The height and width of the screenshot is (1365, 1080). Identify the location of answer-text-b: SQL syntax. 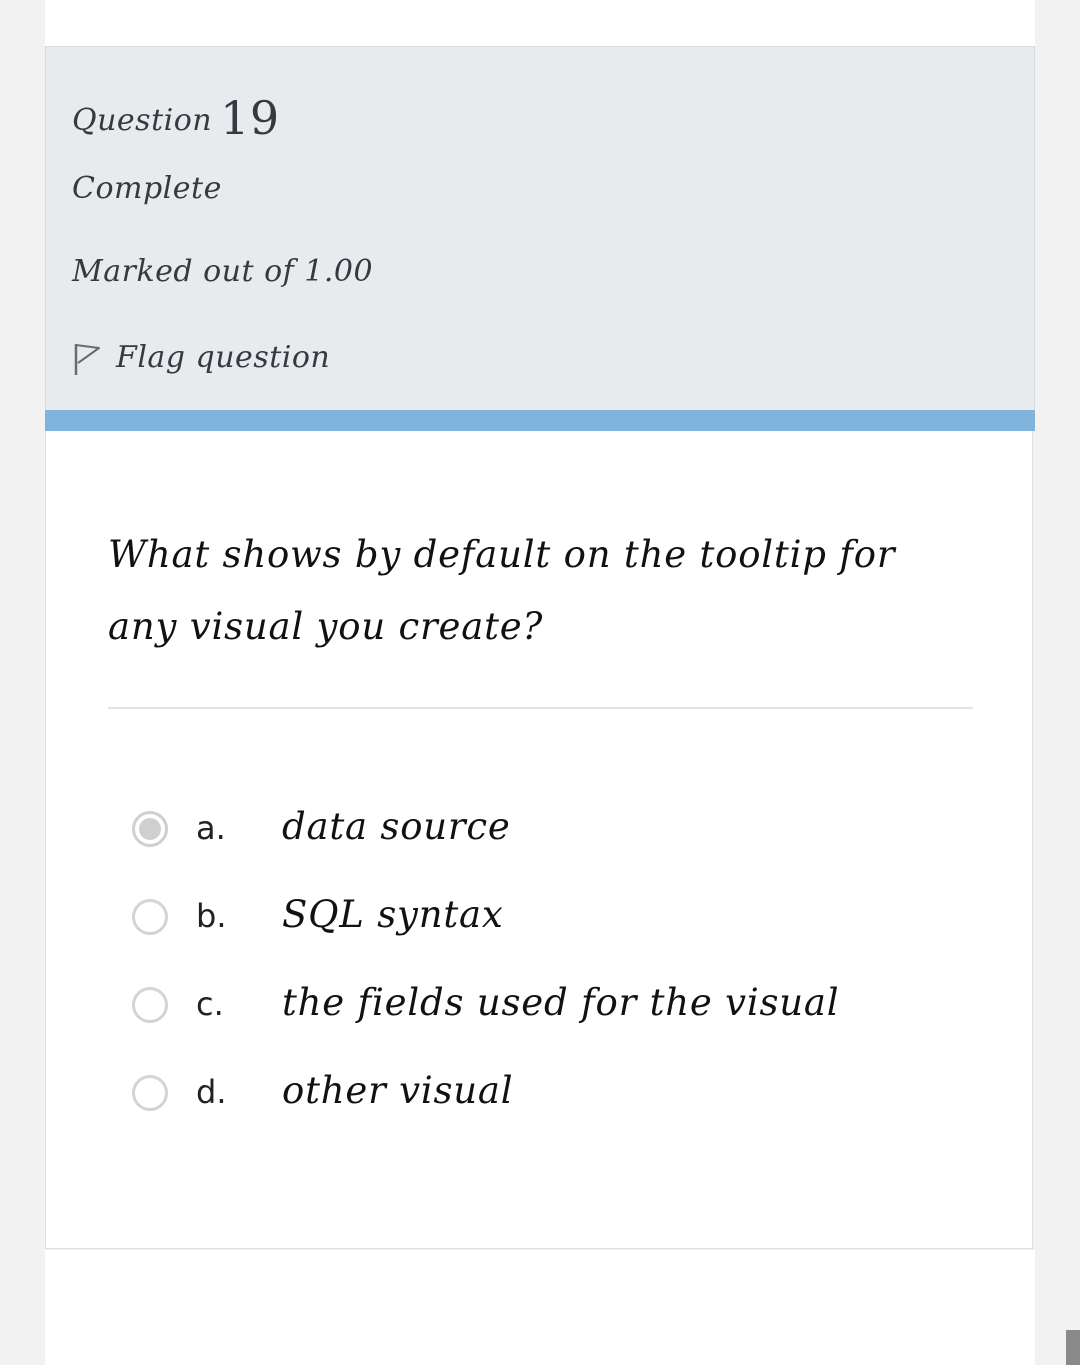
(393, 914).